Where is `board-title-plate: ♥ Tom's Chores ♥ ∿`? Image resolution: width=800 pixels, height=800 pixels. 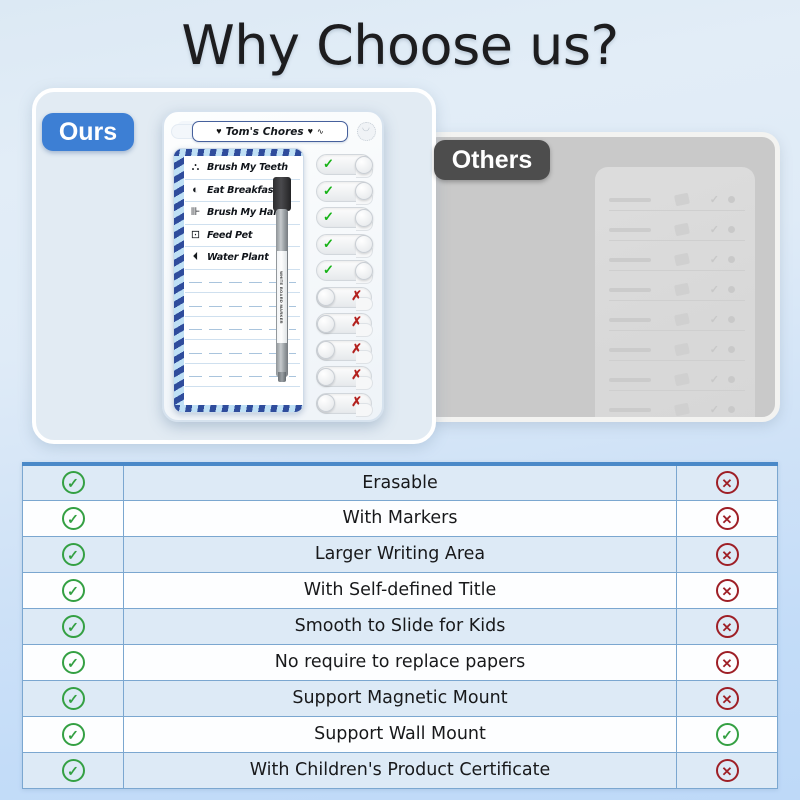
board-title-plate: ♥ Tom's Chores ♥ ∿ is located at coordinates (270, 131).